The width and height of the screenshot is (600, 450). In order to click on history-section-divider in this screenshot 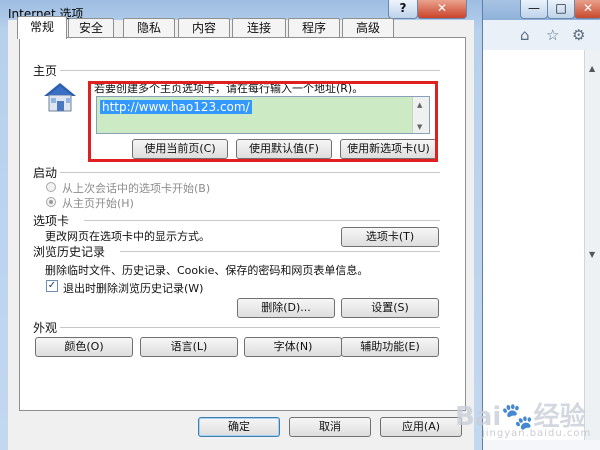, I will do `click(280, 251)`.